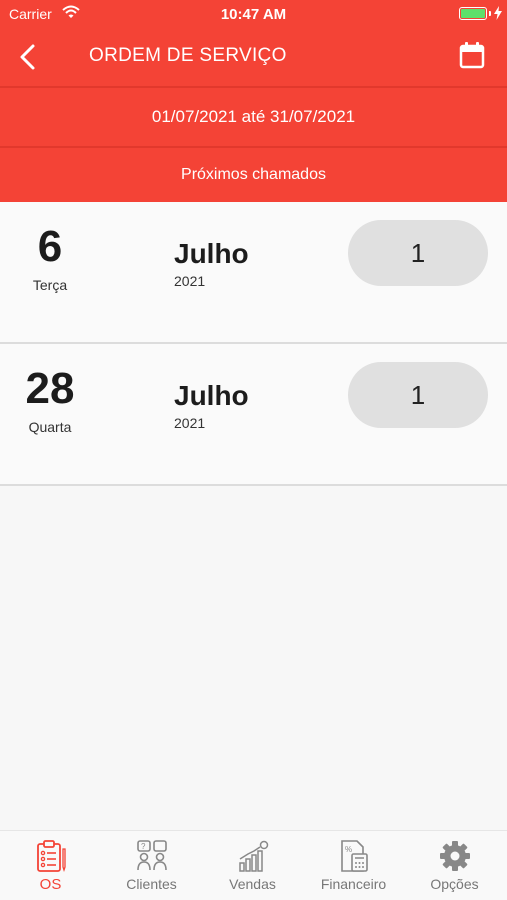 The image size is (507, 900). What do you see at coordinates (50, 427) in the screenshot?
I see `weekday-label: Quarta` at bounding box center [50, 427].